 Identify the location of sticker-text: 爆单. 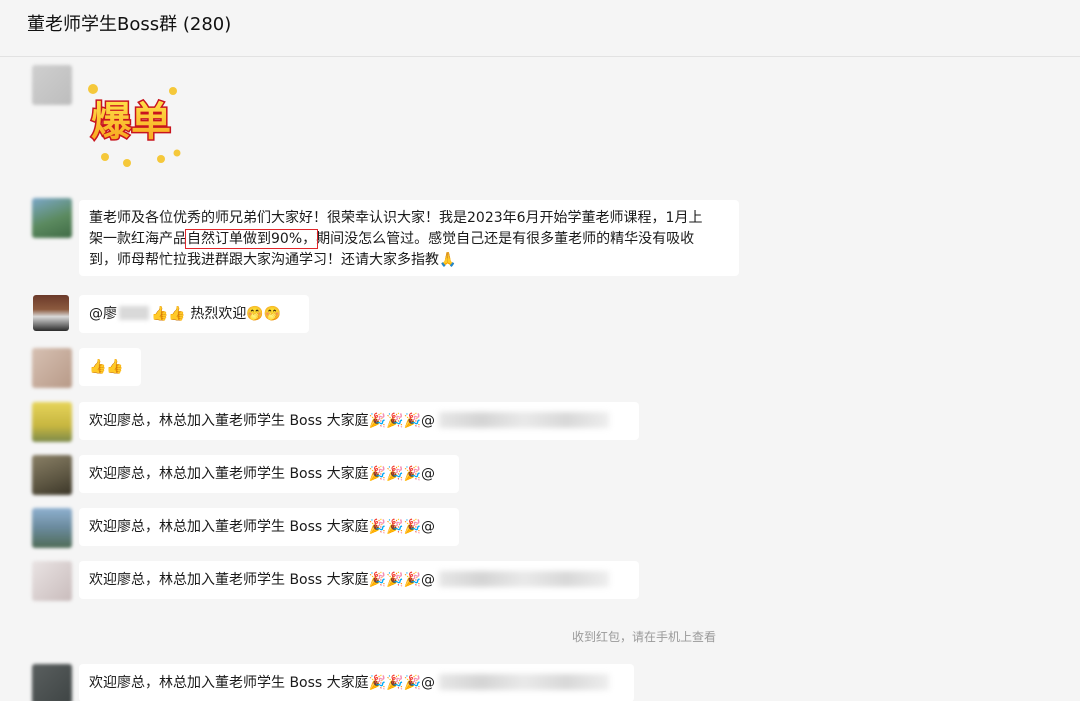
(131, 122).